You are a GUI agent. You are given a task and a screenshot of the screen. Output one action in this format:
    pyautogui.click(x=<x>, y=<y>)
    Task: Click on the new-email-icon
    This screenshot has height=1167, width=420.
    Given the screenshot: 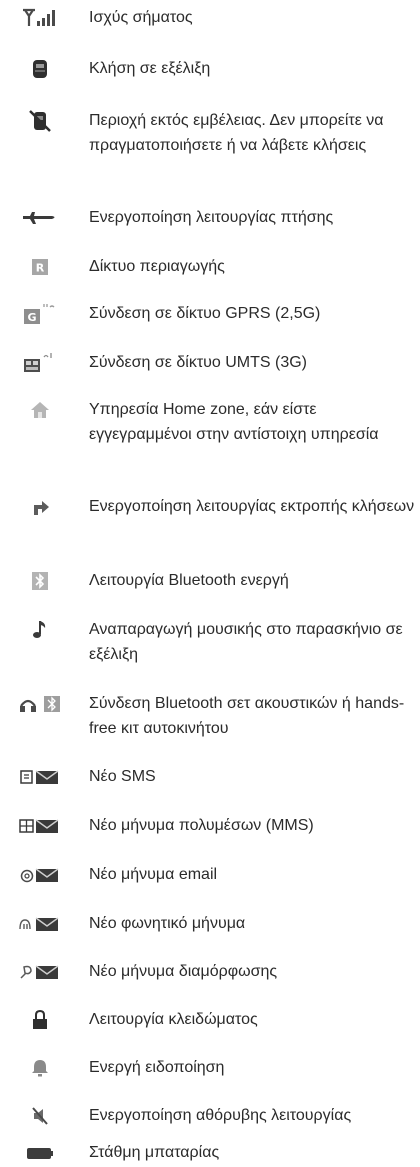 What is the action you would take?
    pyautogui.click(x=40, y=875)
    